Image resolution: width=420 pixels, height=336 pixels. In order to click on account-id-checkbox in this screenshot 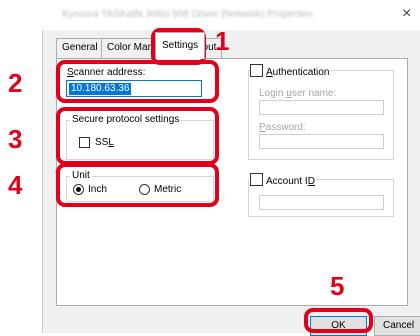, I will do `click(256, 179)`.